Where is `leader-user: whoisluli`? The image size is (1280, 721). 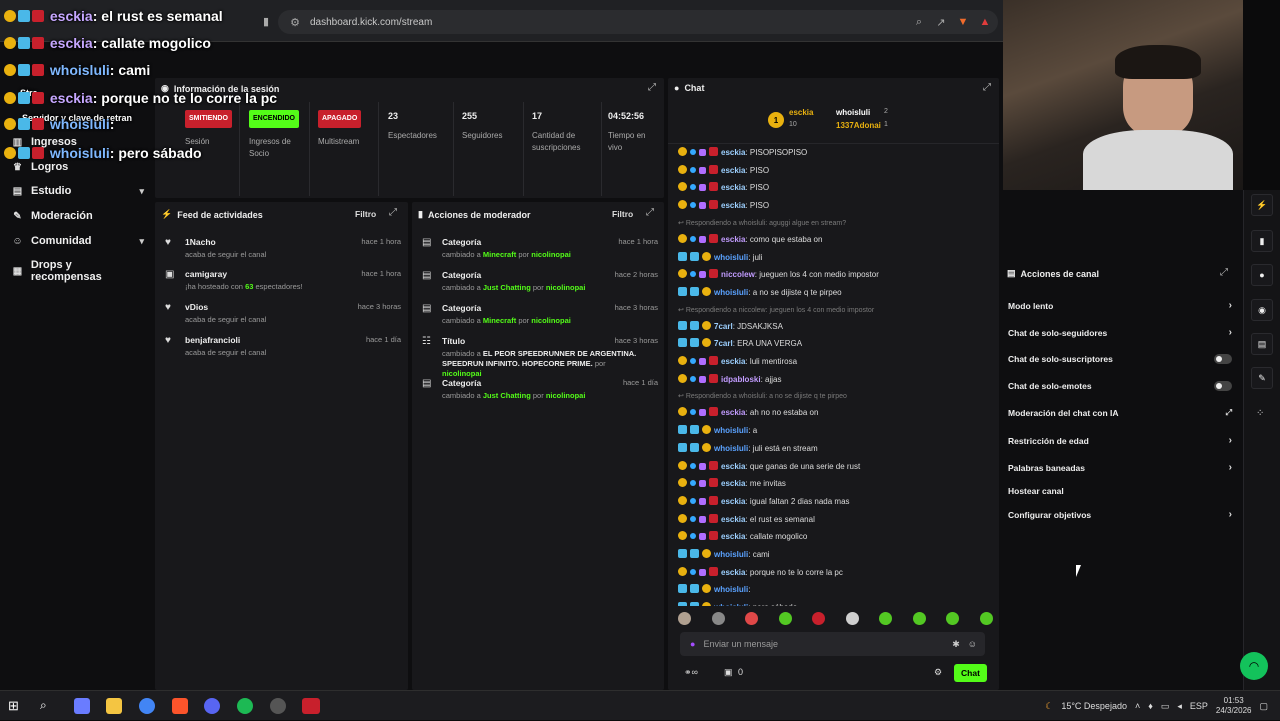
leader-user: whoisluli is located at coordinates (853, 112).